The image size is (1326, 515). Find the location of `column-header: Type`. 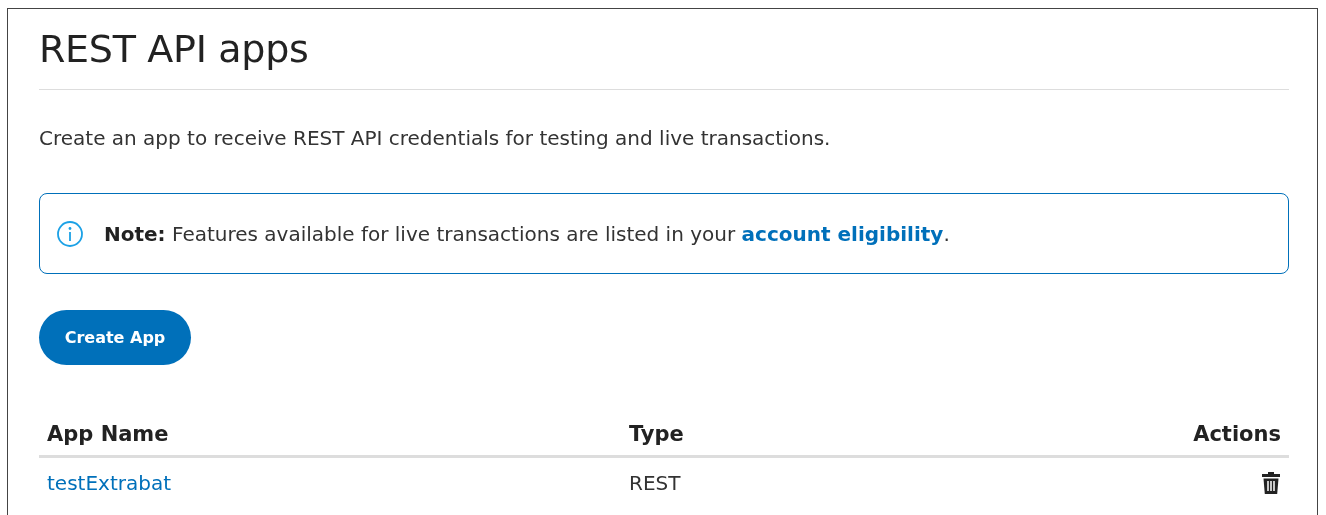

column-header: Type is located at coordinates (656, 434).